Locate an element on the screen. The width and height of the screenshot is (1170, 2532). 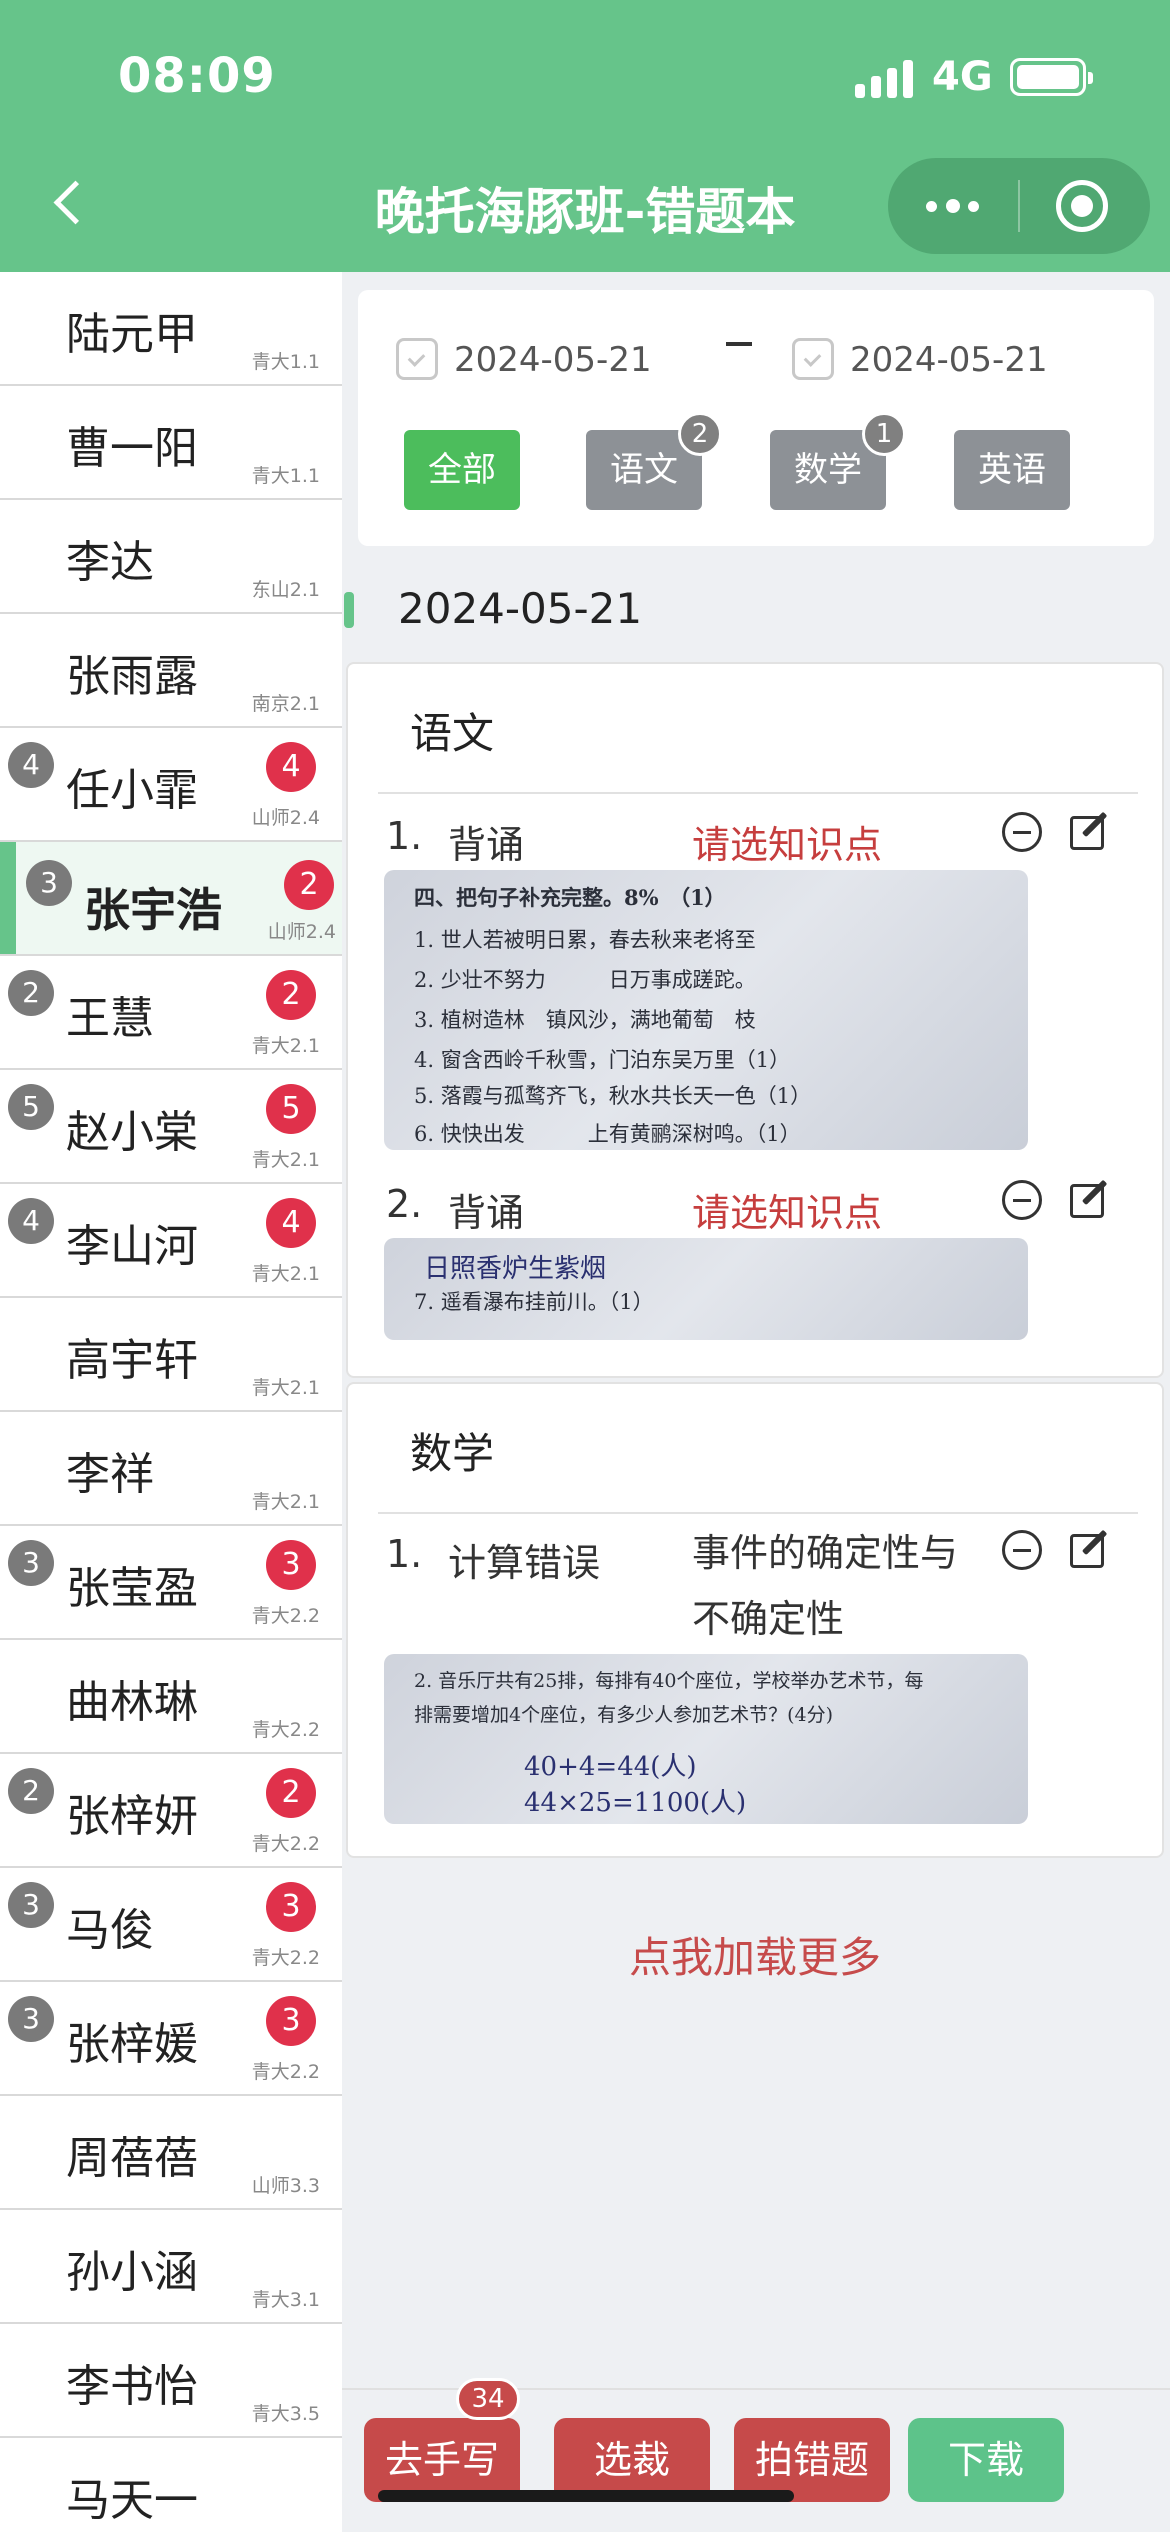
student-item: 李书怡 青大3.5 is located at coordinates (171, 2381).